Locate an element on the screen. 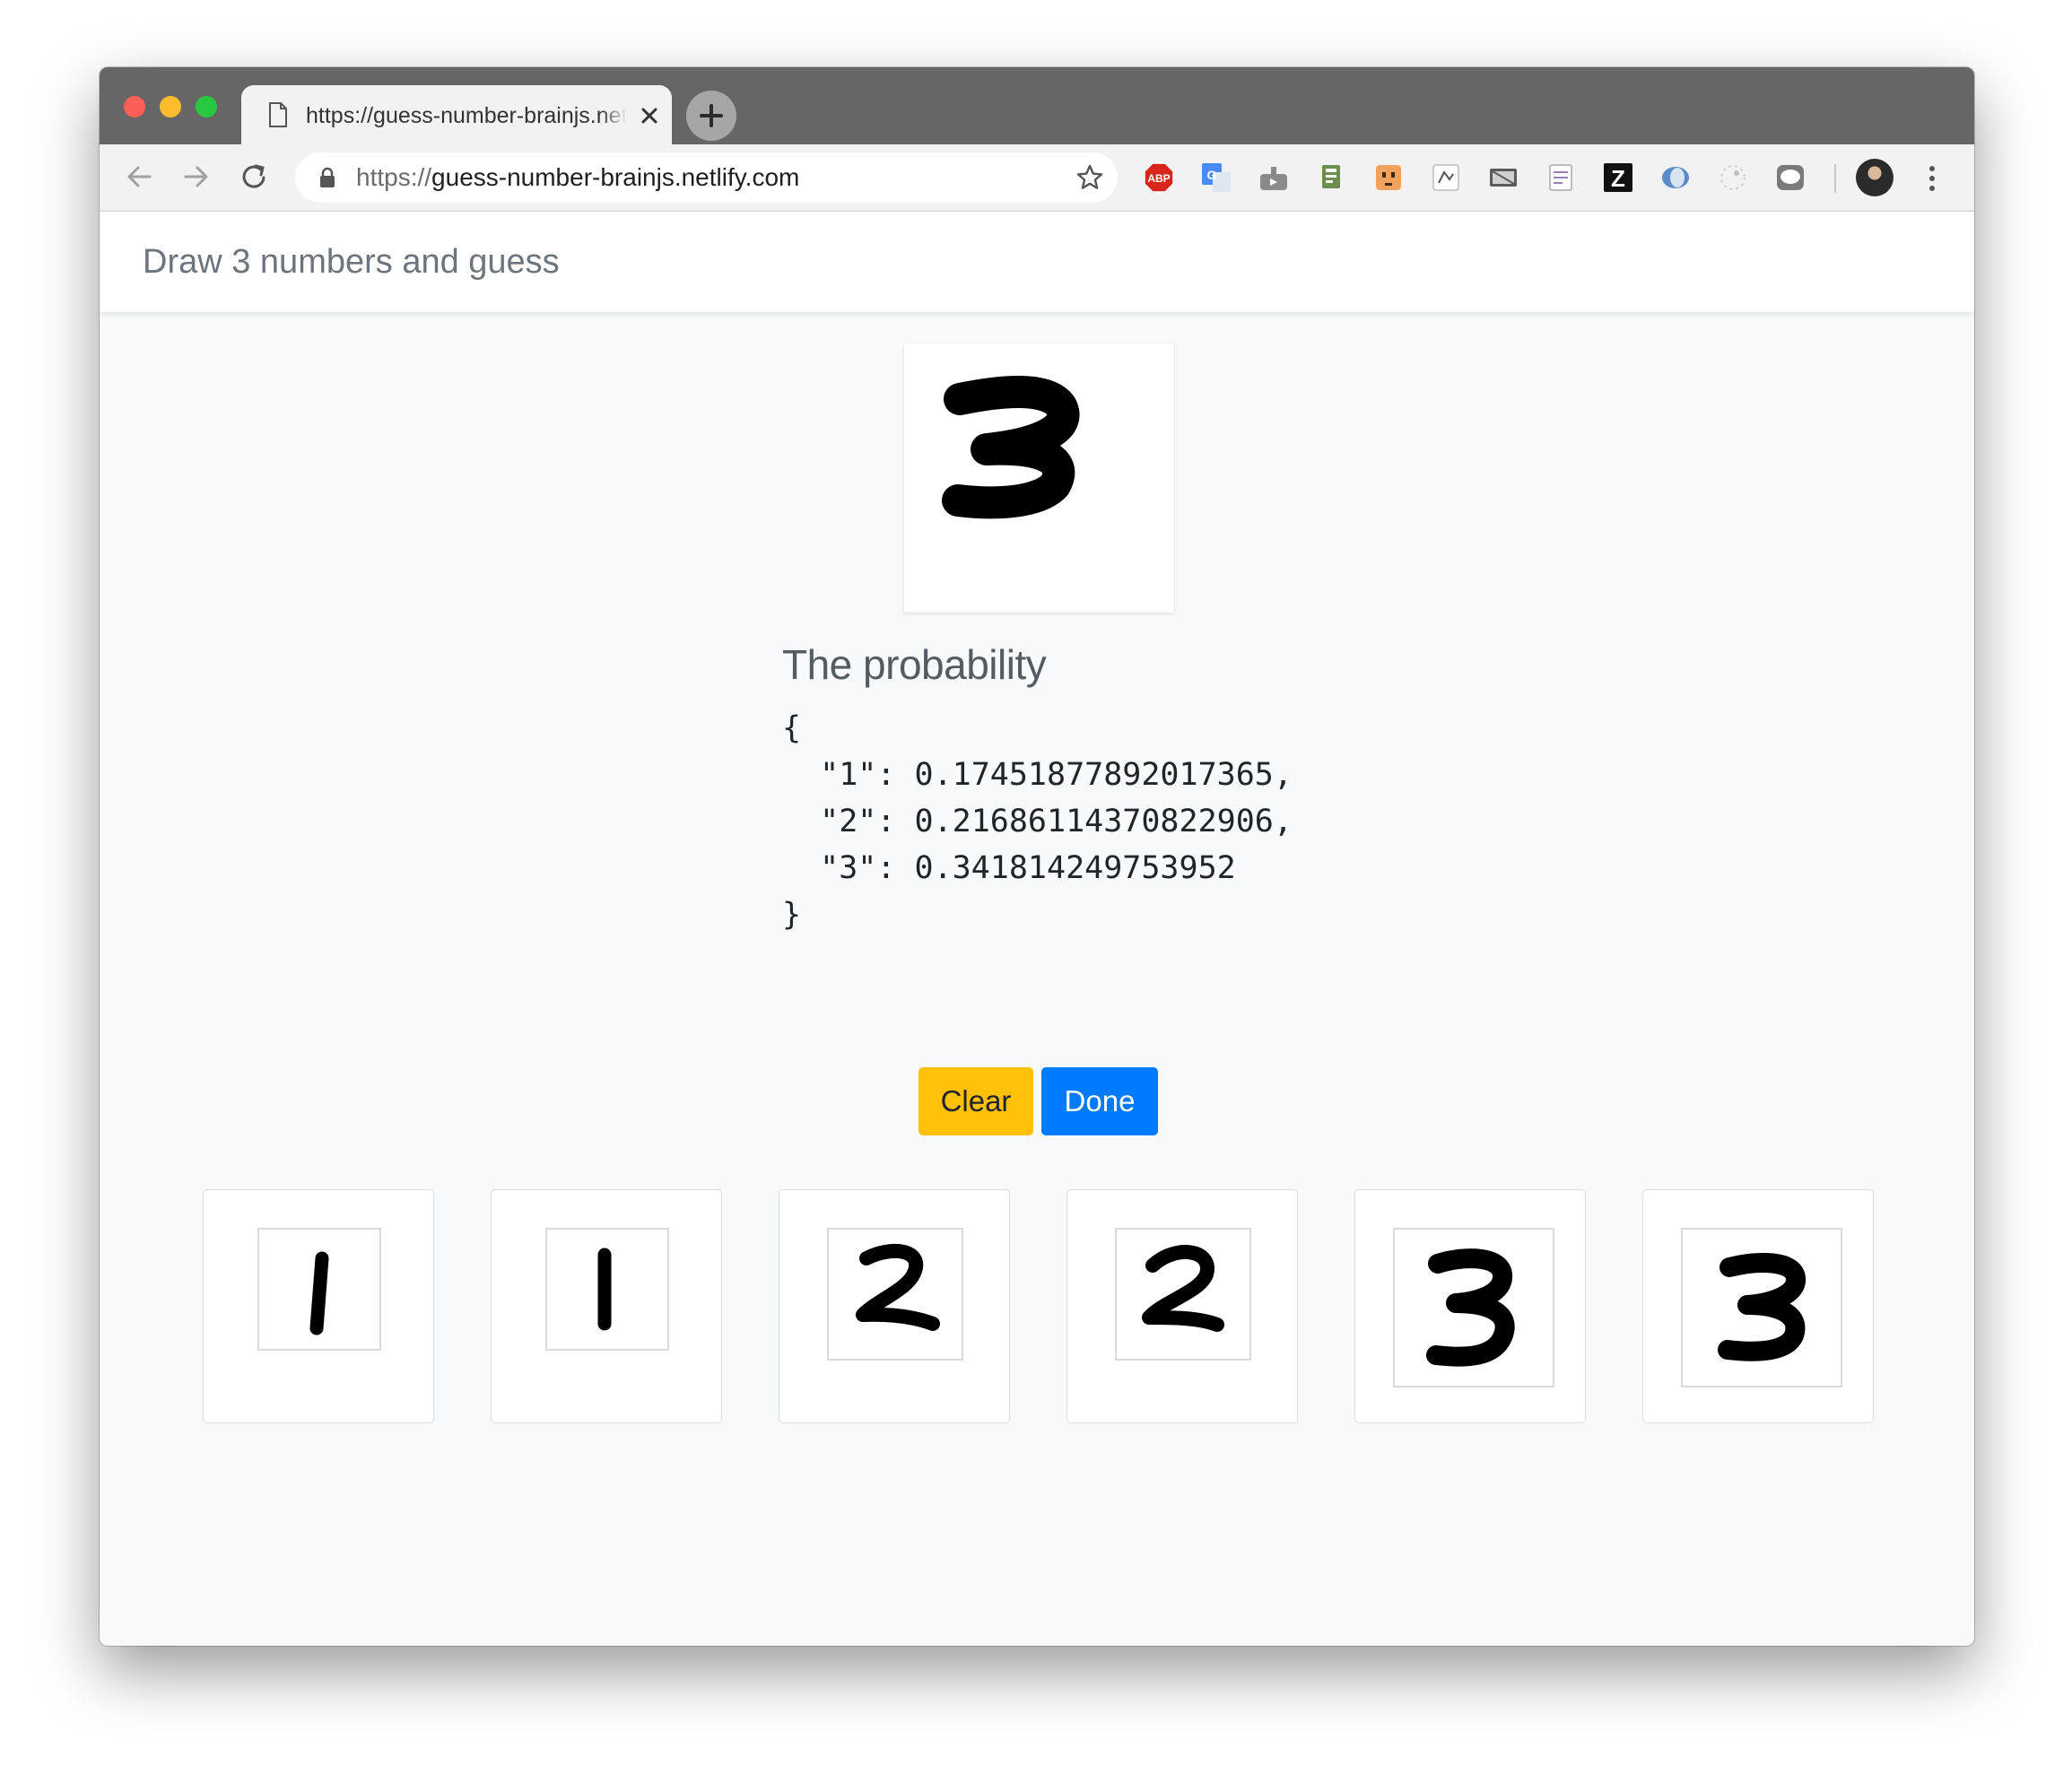 The height and width of the screenshot is (1774, 2072). zotero-icon: Z is located at coordinates (1618, 177).